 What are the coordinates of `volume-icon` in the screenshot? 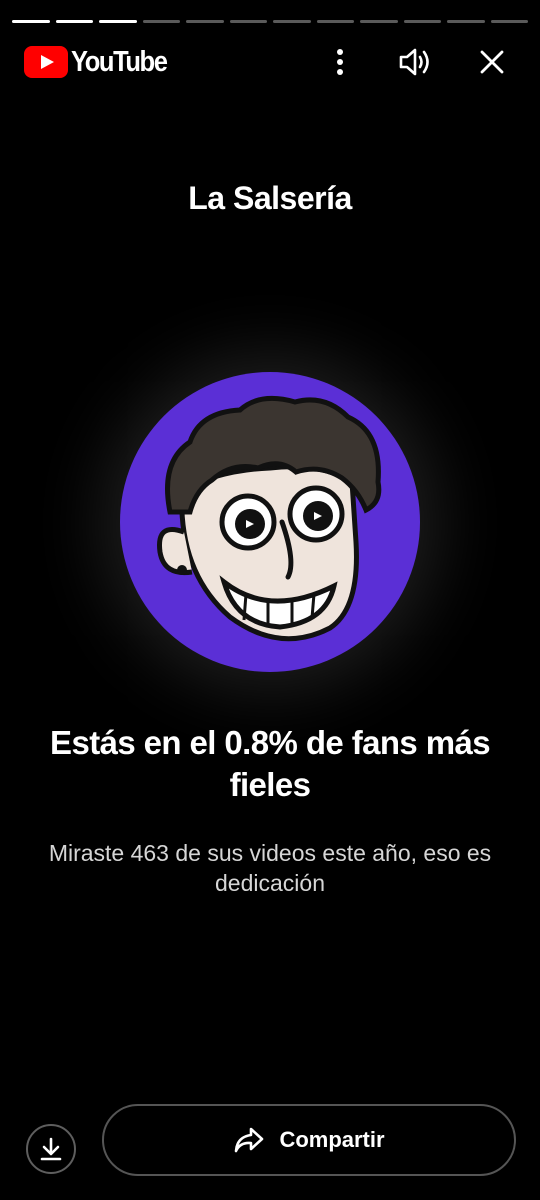 It's located at (414, 62).